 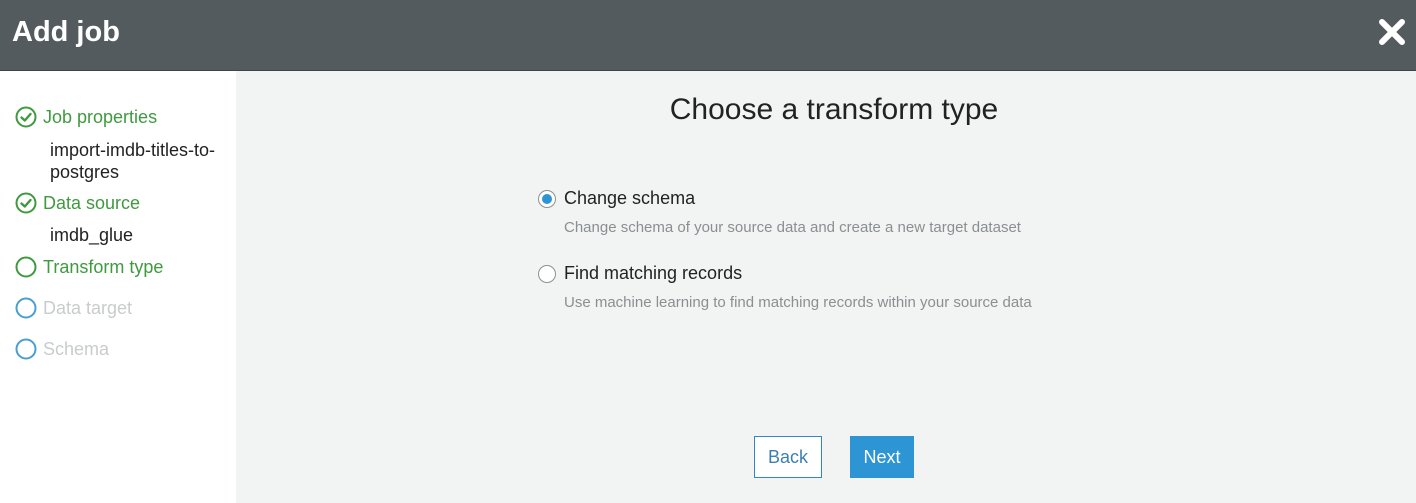 I want to click on step-transform-type: Transform type, so click(x=89, y=267).